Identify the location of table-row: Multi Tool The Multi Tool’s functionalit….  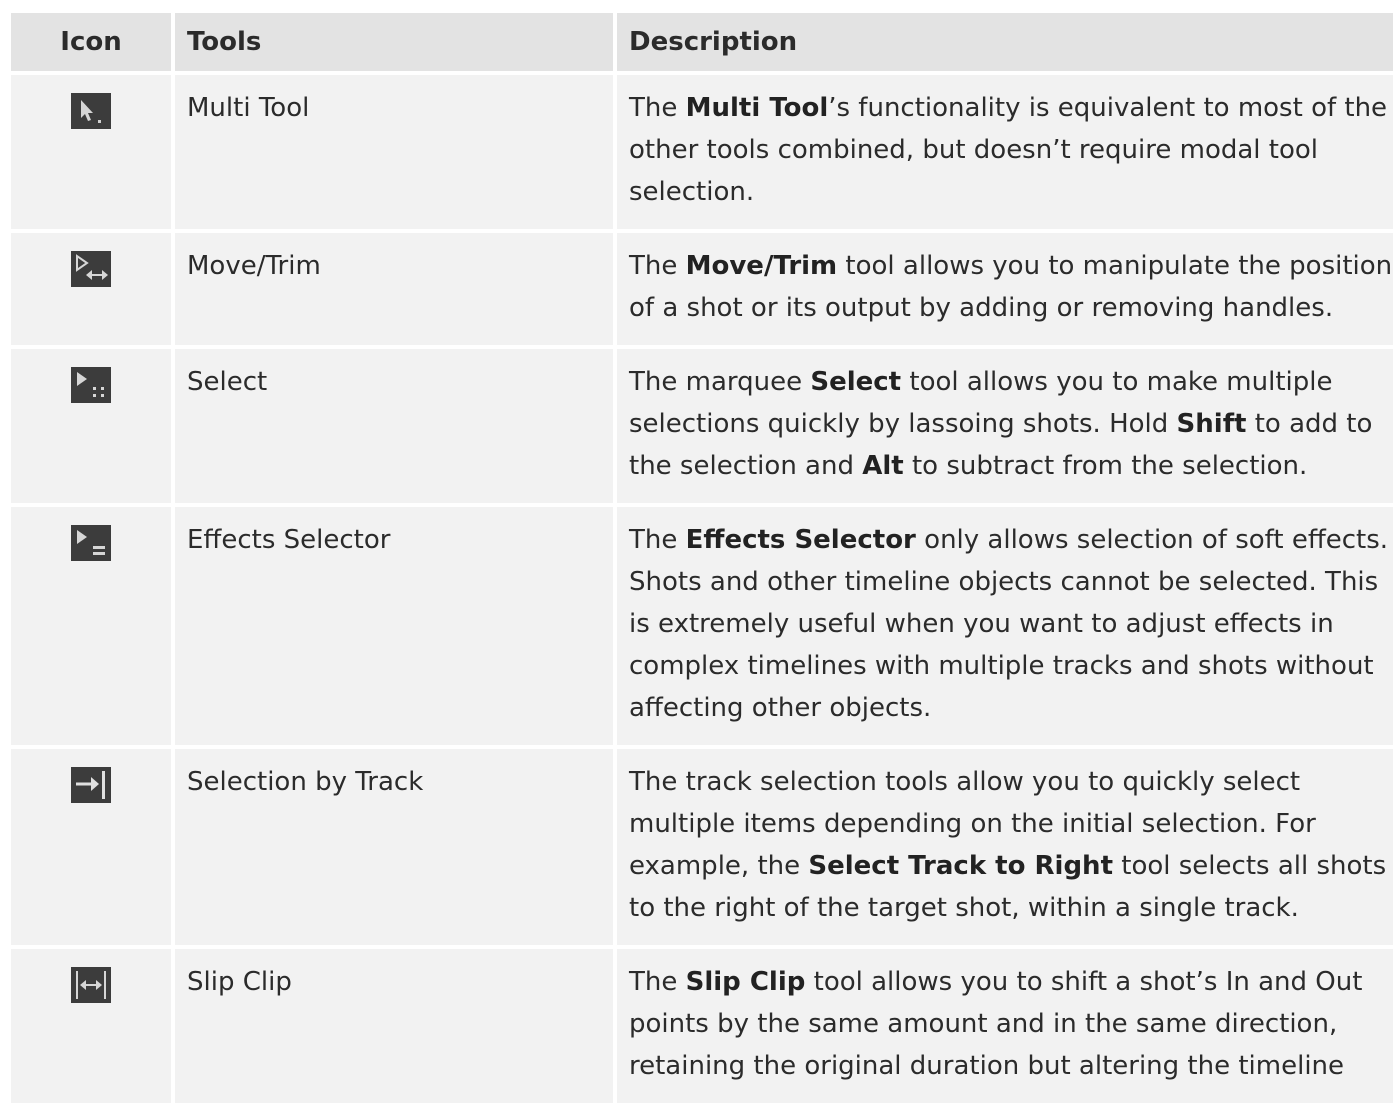
(702, 154).